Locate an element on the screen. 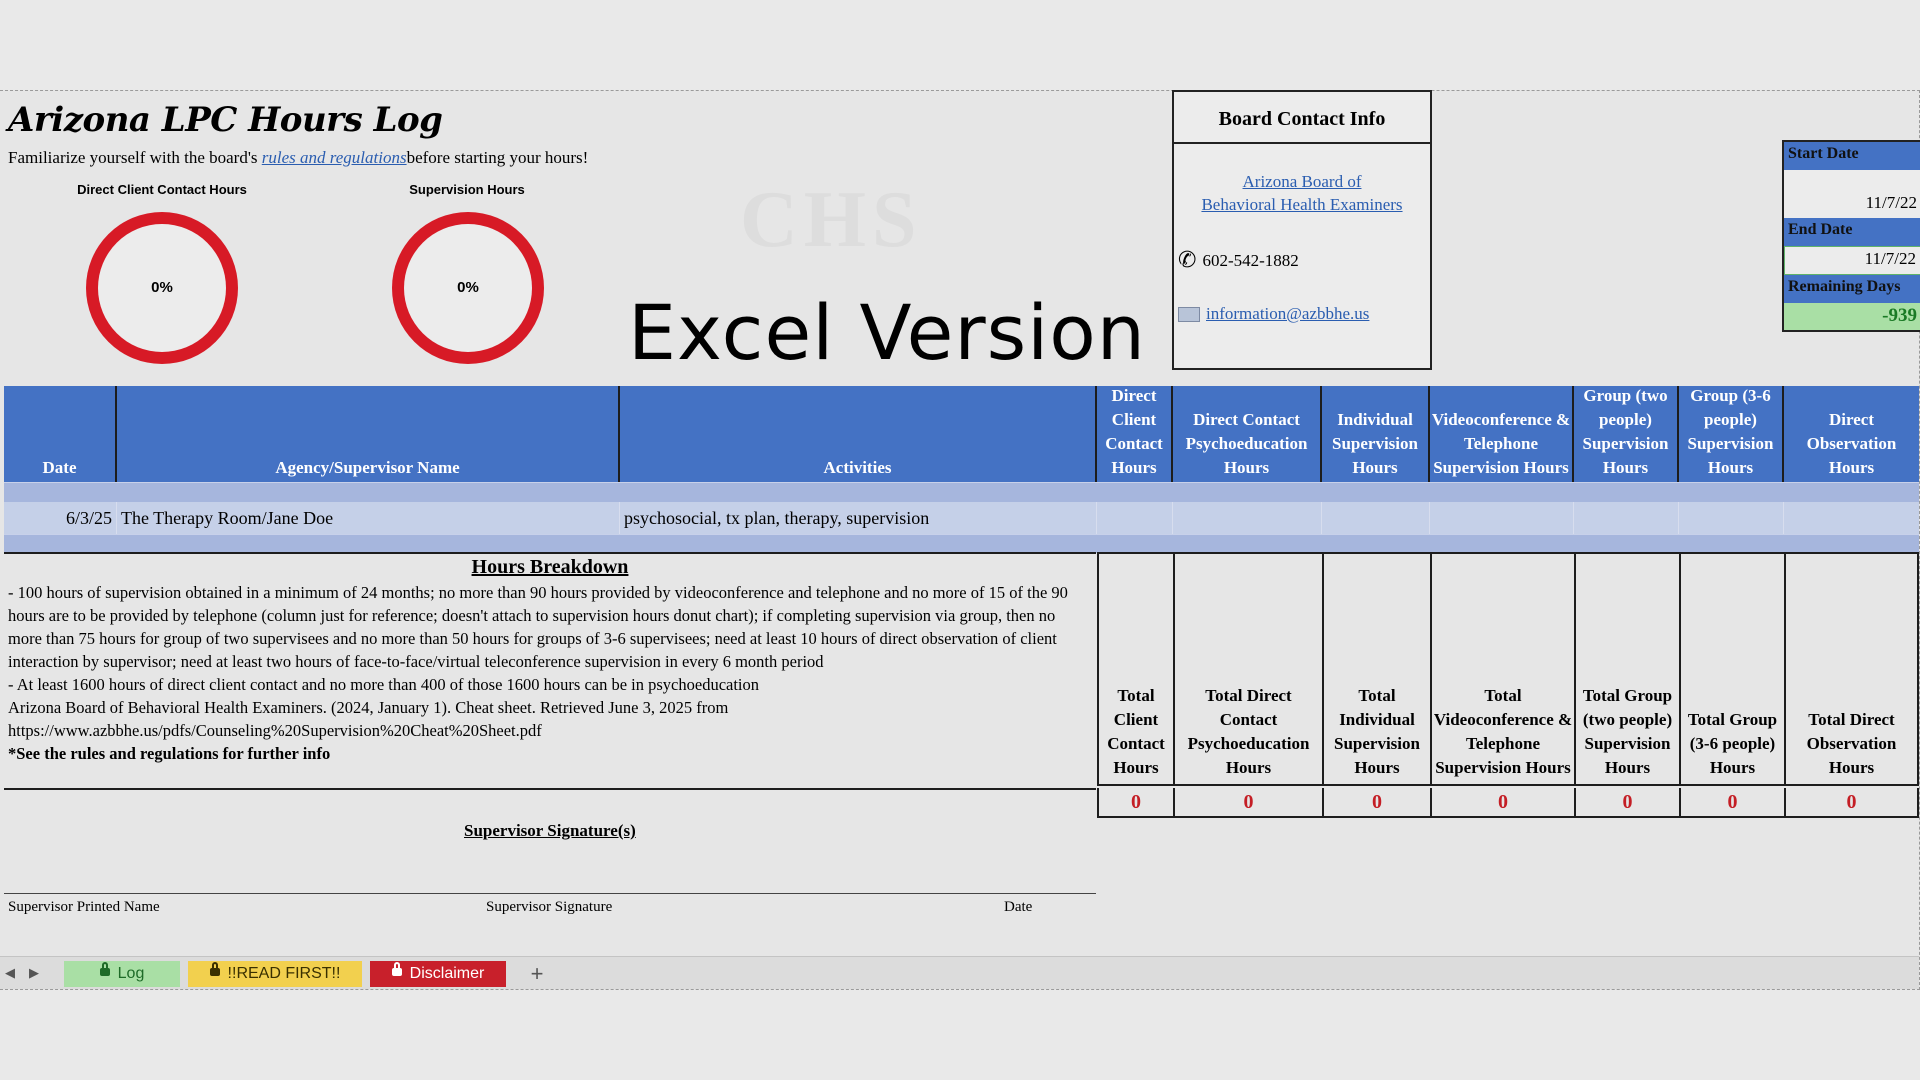 The image size is (1920, 1080). cell-group-three-six is located at coordinates (1731, 518).